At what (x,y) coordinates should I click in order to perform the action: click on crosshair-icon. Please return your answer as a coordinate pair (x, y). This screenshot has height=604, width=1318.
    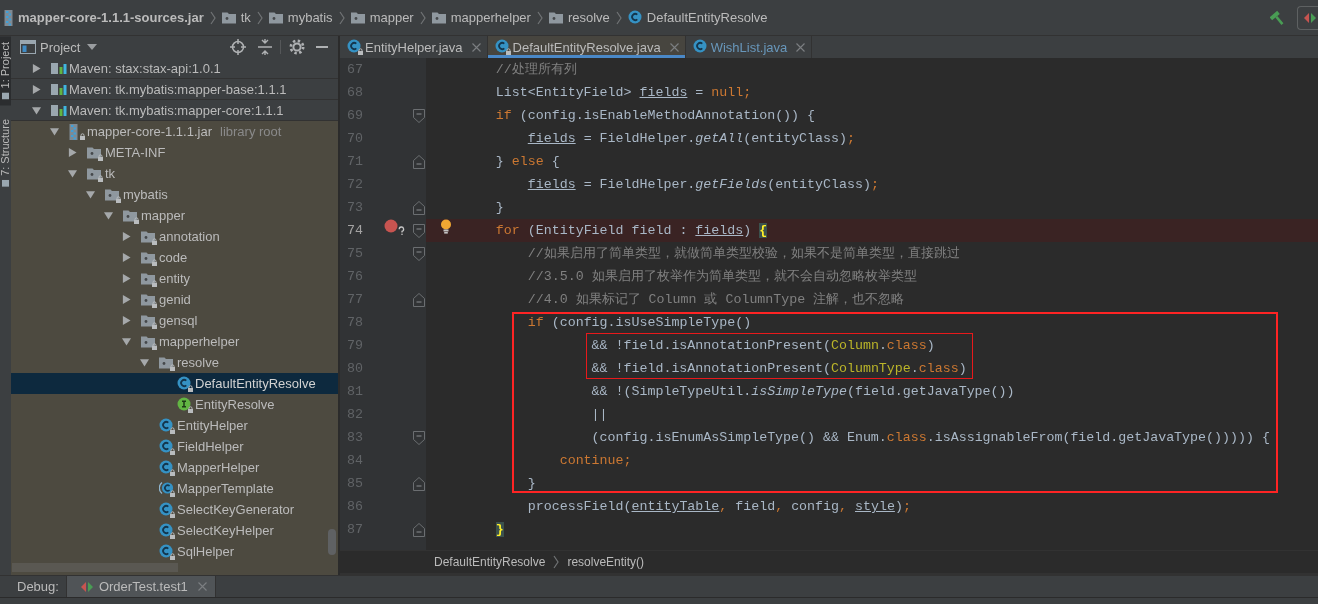
    Looking at the image, I should click on (238, 47).